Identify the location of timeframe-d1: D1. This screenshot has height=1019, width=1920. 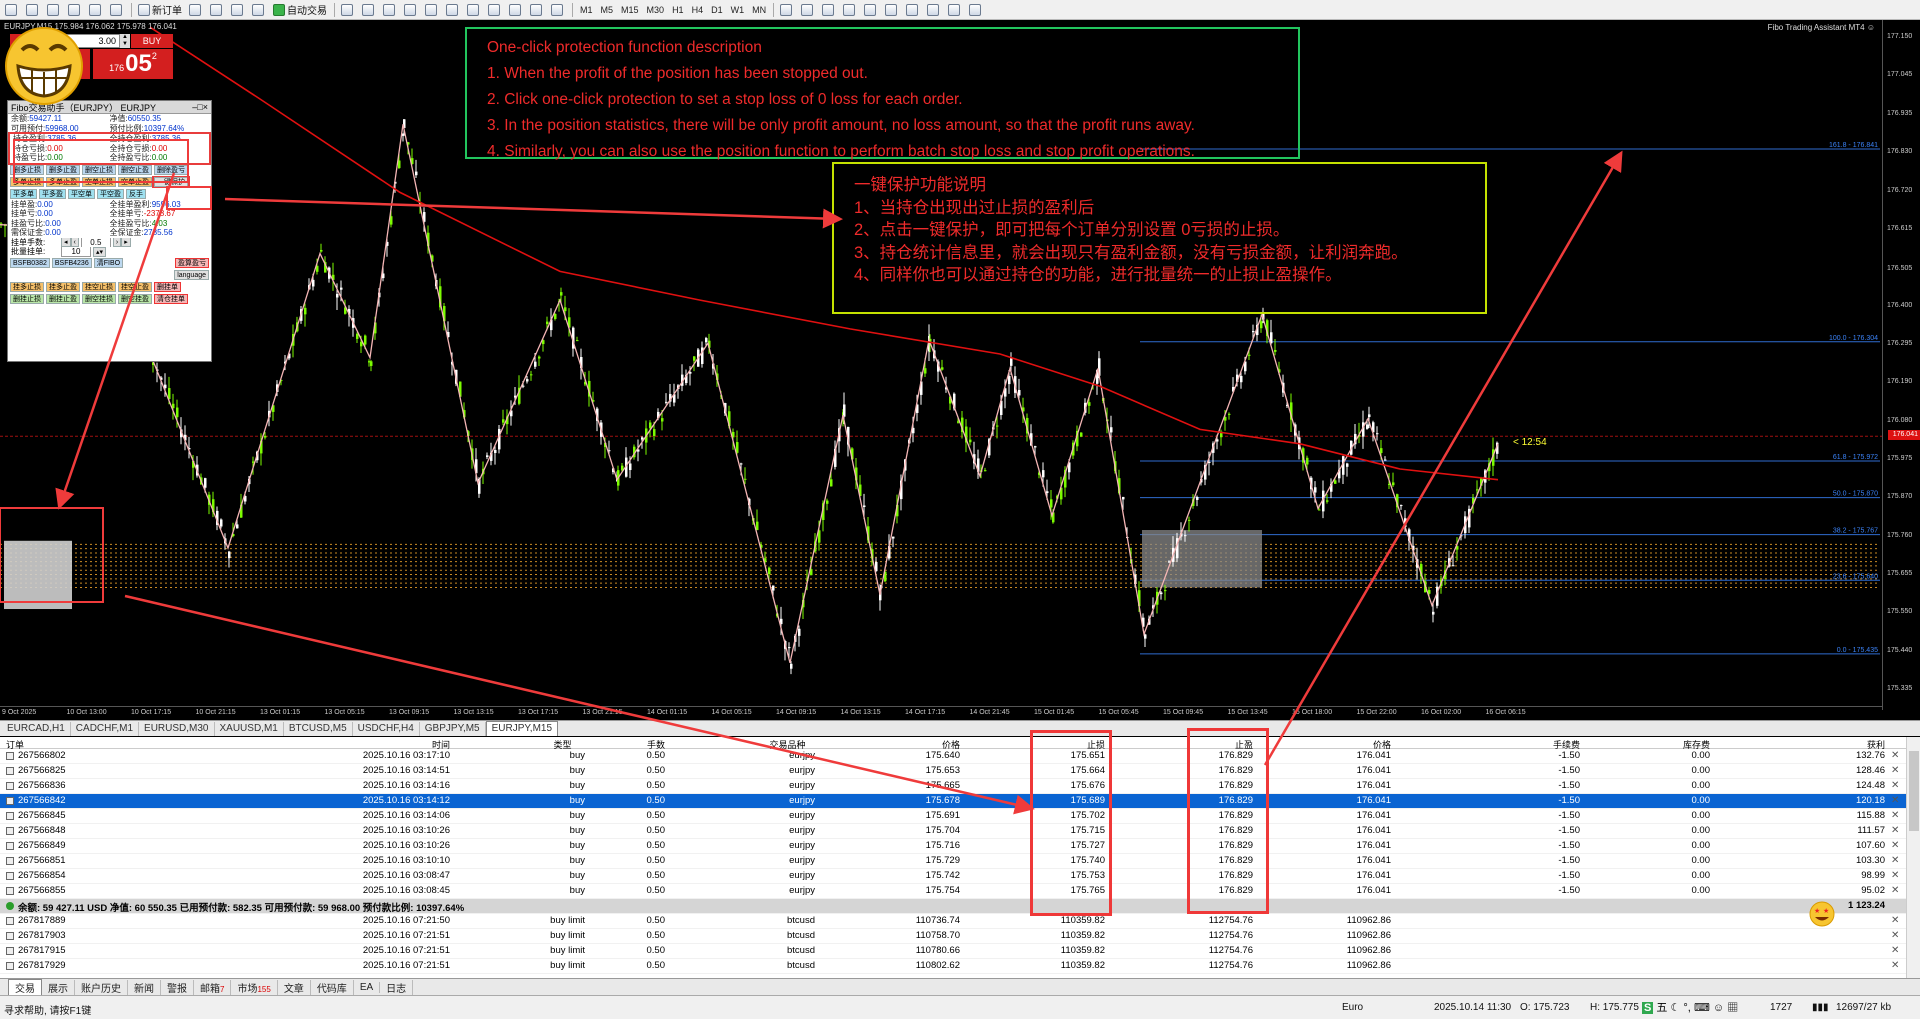
(717, 10).